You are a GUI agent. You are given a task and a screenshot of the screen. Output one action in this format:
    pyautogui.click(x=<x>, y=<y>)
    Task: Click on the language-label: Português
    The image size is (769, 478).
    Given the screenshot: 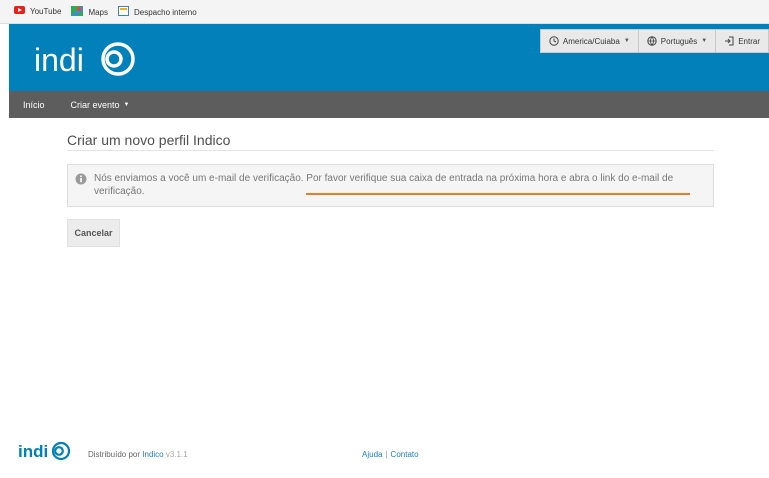 What is the action you would take?
    pyautogui.click(x=679, y=41)
    